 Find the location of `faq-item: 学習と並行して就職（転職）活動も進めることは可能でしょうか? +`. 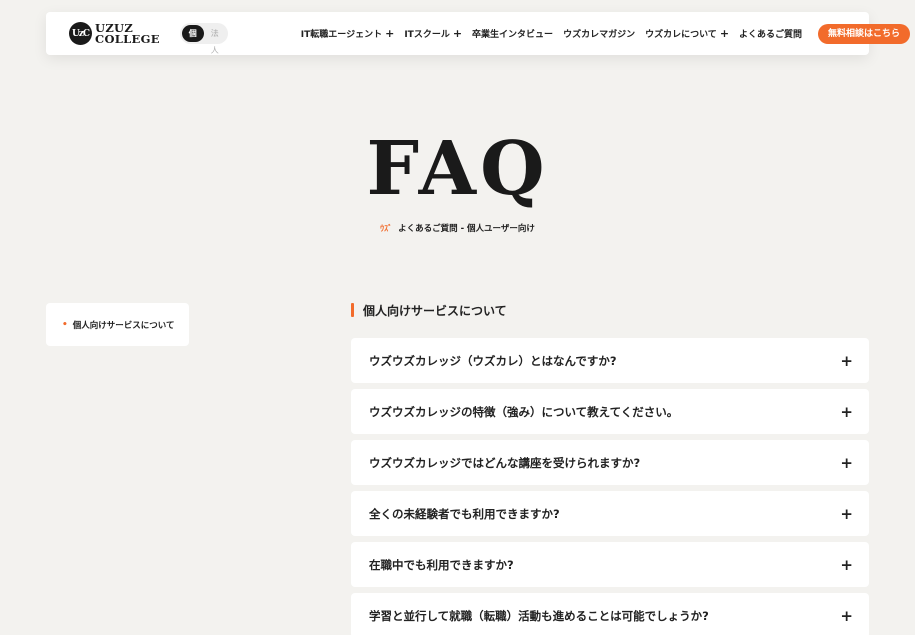

faq-item: 学習と並行して就職（転職）活動も進めることは可能でしょうか? + is located at coordinates (610, 614).